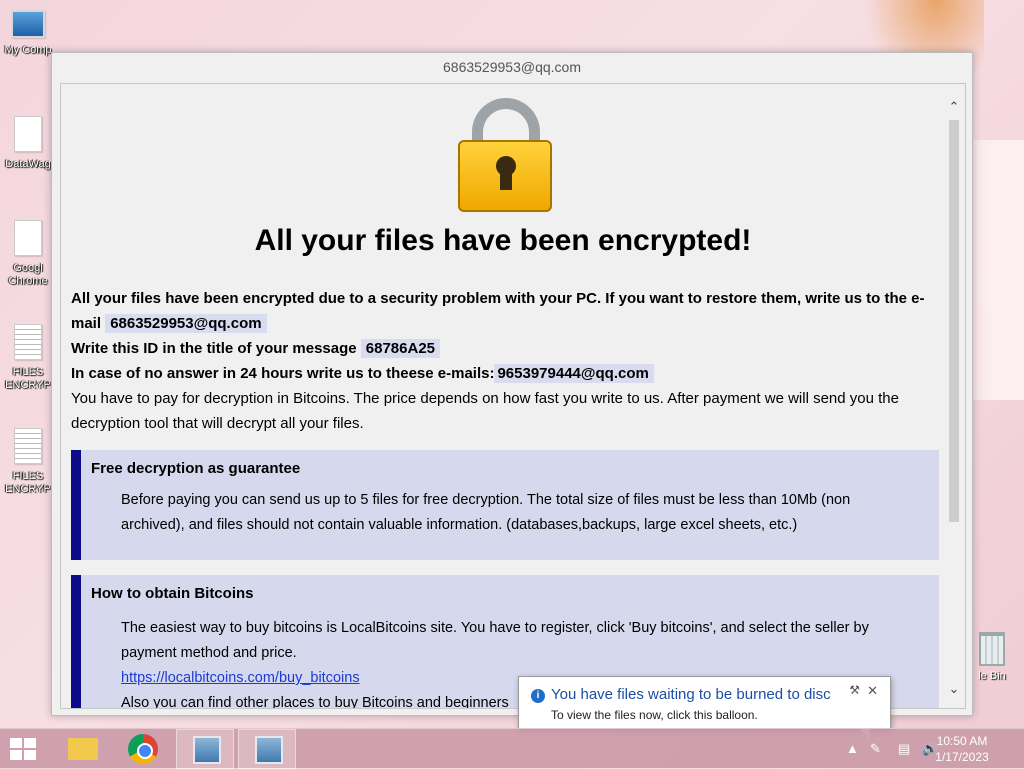 The width and height of the screenshot is (1024, 769). Describe the element at coordinates (962, 741) in the screenshot. I see `clock-time: 10:50 AM` at that location.